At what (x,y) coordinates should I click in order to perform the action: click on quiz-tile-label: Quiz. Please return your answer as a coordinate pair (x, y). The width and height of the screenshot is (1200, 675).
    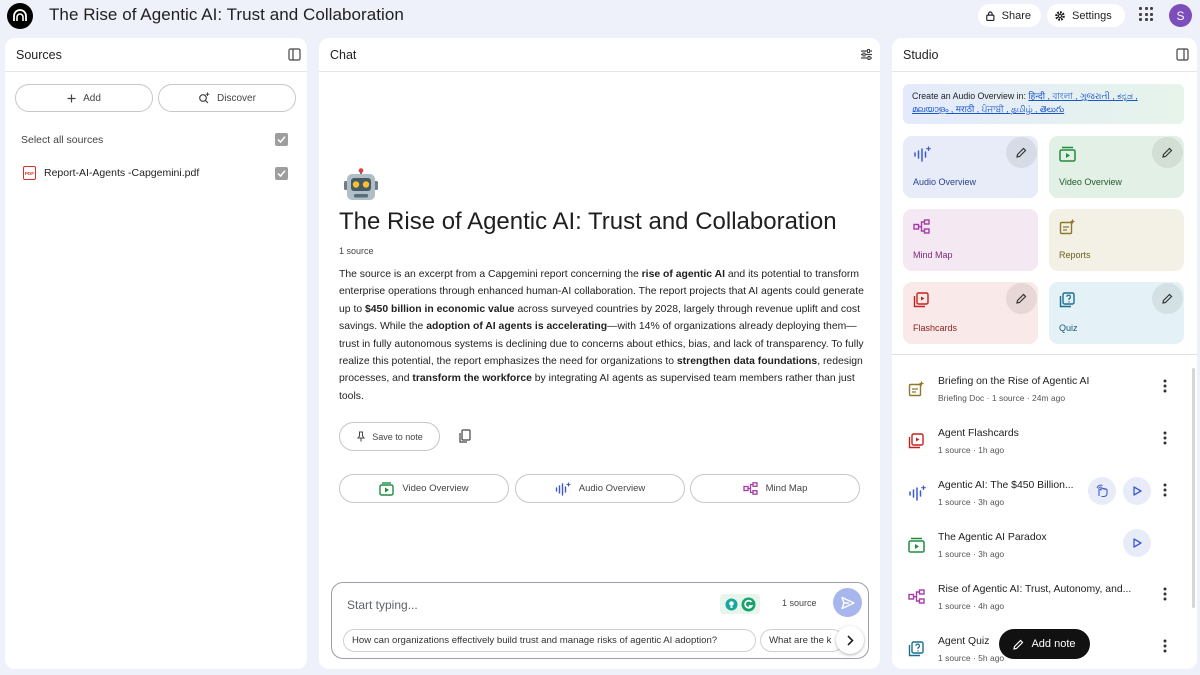
    Looking at the image, I should click on (1068, 328).